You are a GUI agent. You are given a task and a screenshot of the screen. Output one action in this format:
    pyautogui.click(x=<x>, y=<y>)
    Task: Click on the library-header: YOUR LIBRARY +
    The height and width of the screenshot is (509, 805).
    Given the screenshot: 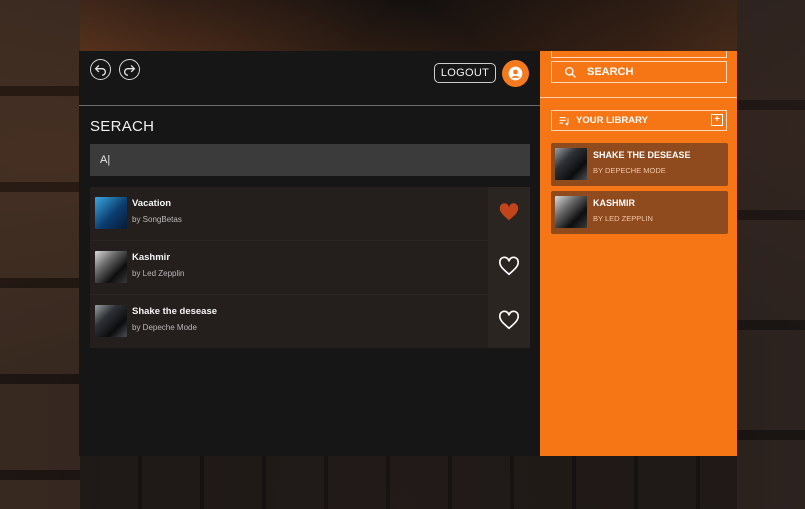 What is the action you would take?
    pyautogui.click(x=639, y=120)
    